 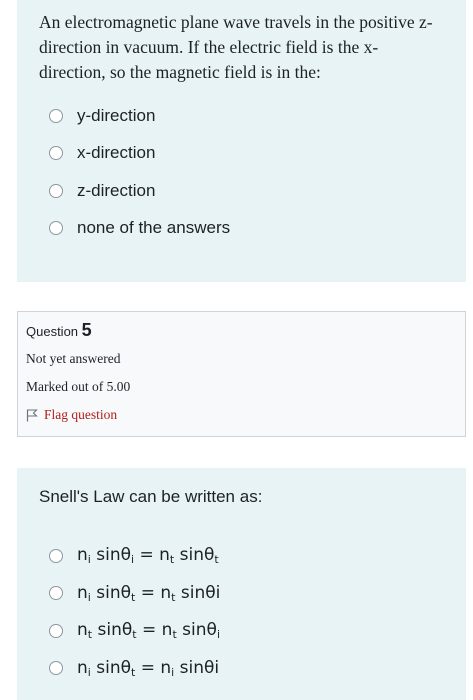 I want to click on answer-formula: ni sinθt = ni sinθi, so click(x=148, y=668).